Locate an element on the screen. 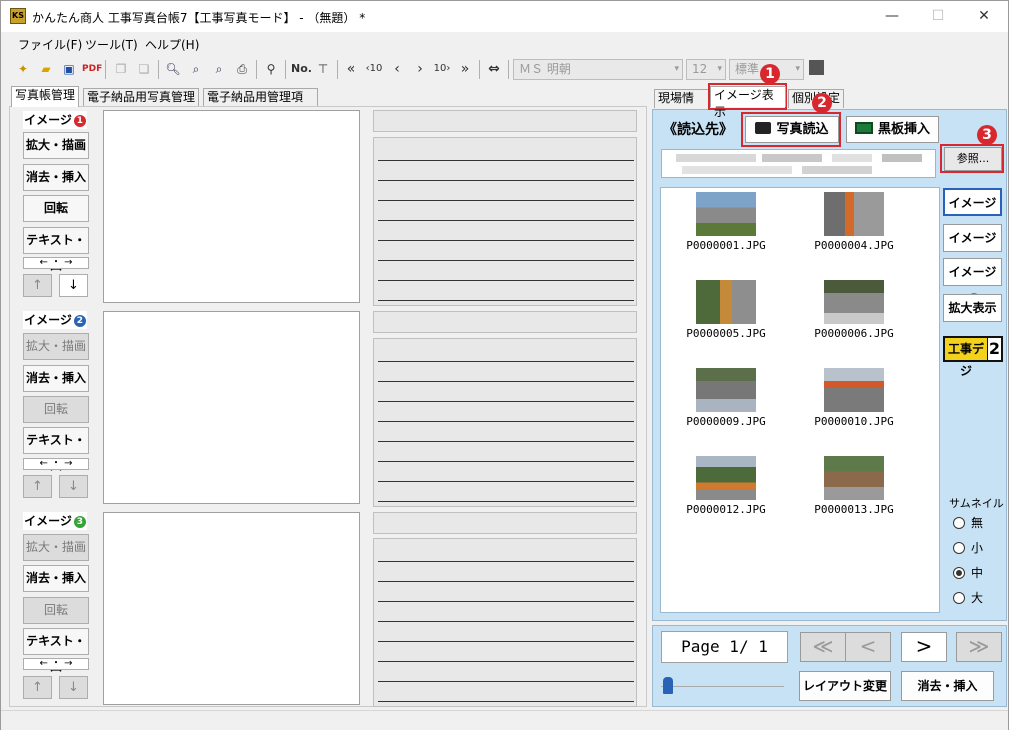 This screenshot has width=1009, height=730. text-figure-button-3: テキスト・図 is located at coordinates (56, 650).